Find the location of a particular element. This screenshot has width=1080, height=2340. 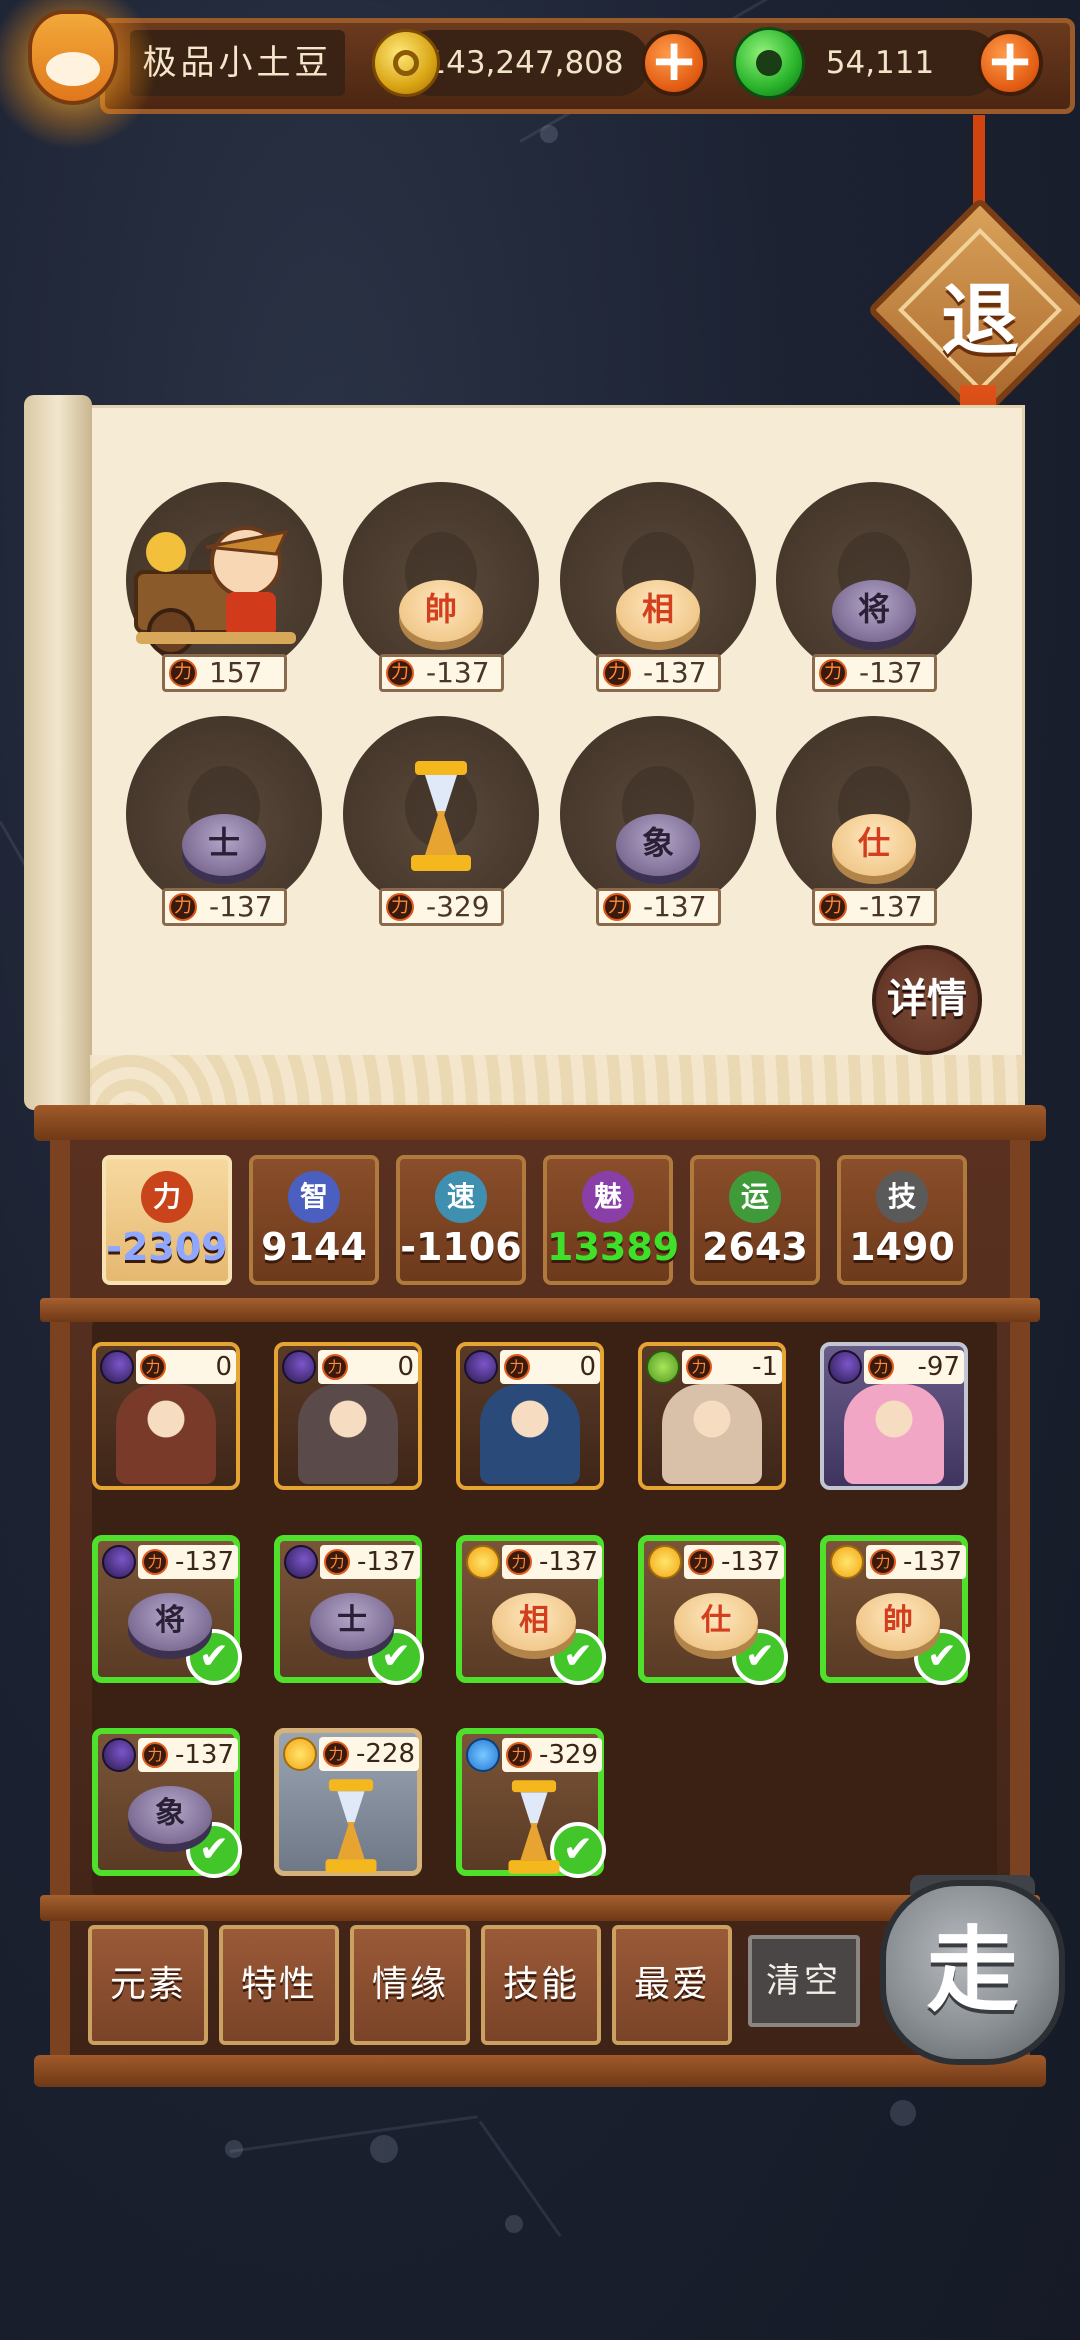

jade-amount: 54,111 is located at coordinates (880, 63).